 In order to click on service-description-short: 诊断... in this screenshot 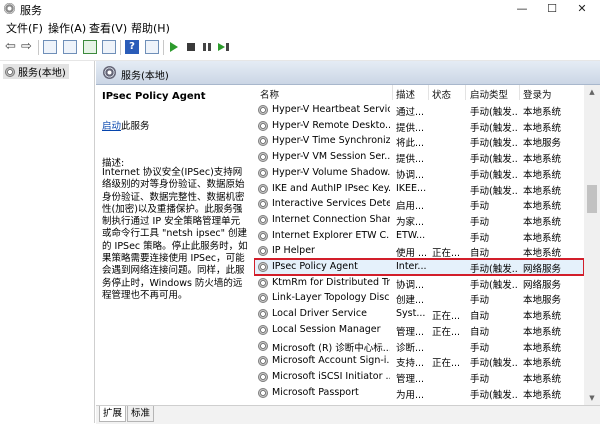, I will do `click(410, 348)`.